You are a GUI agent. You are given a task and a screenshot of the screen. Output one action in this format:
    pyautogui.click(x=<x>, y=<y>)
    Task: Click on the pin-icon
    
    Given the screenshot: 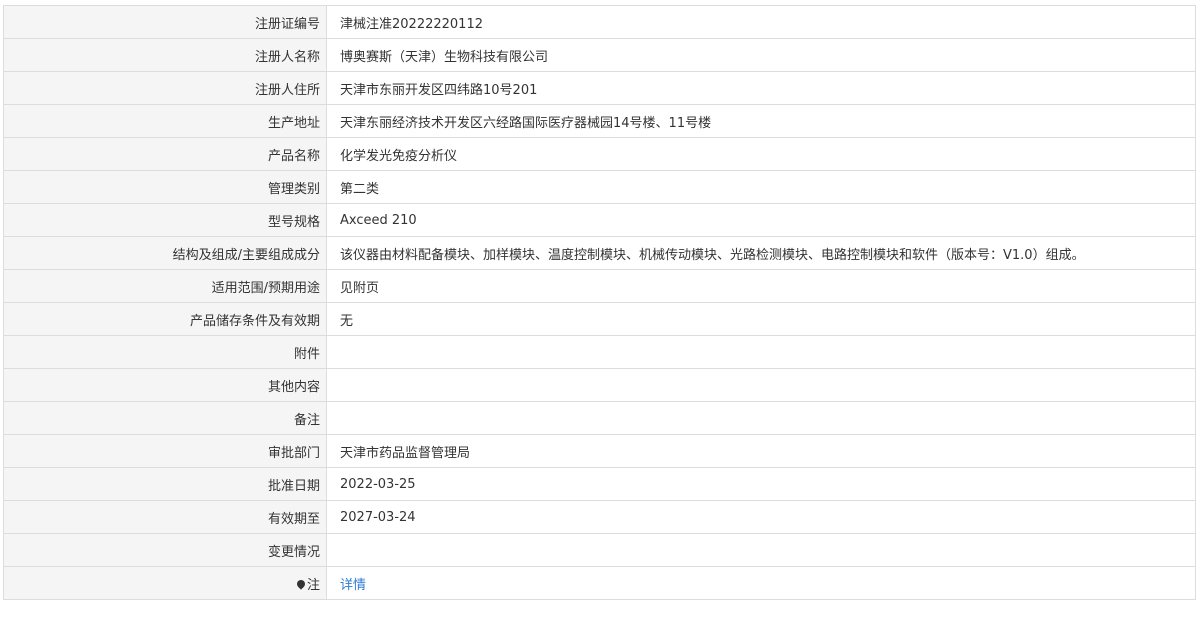 What is the action you would take?
    pyautogui.click(x=301, y=585)
    